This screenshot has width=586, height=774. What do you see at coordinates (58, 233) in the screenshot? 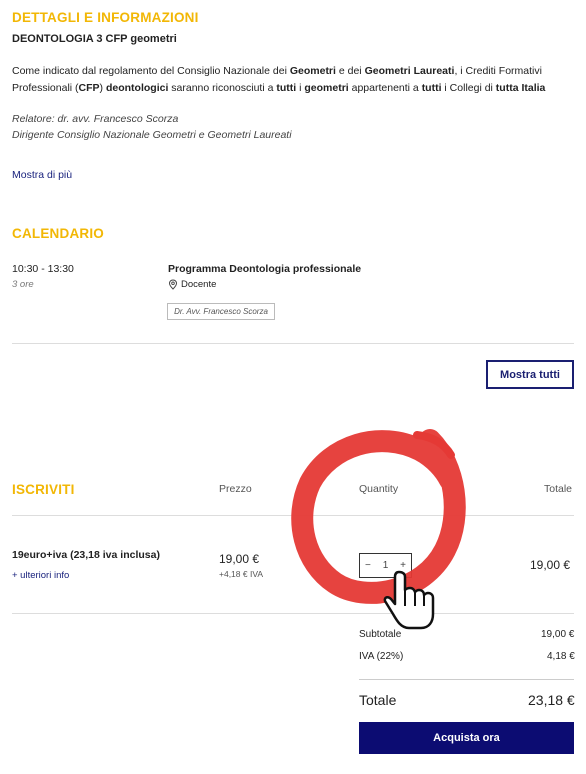
I see `calendar-heading: CALENDARIO` at bounding box center [58, 233].